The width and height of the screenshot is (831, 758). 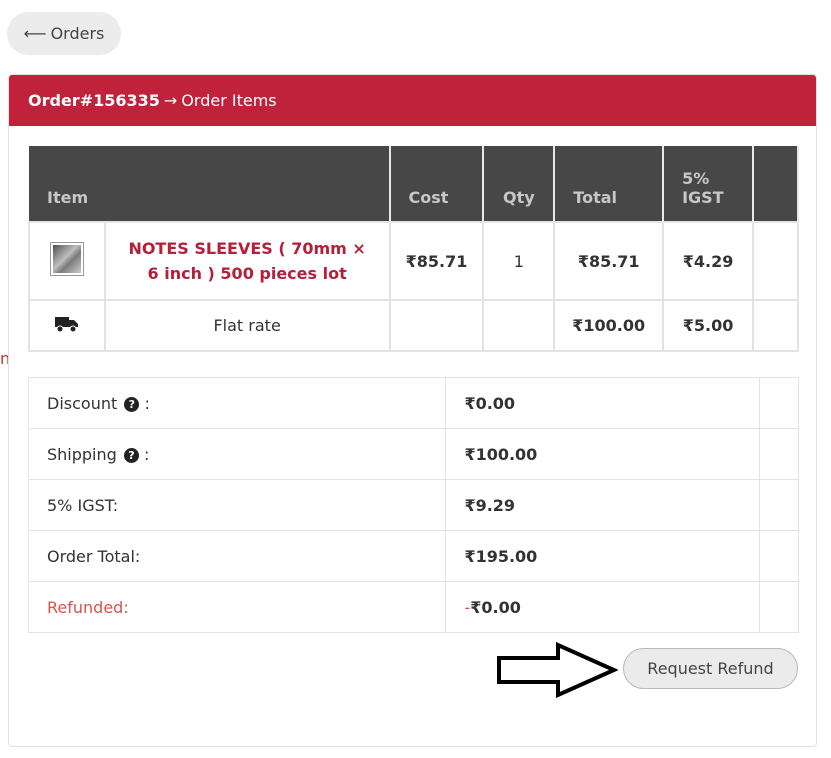 I want to click on shipping-actions-cell, so click(x=775, y=325).